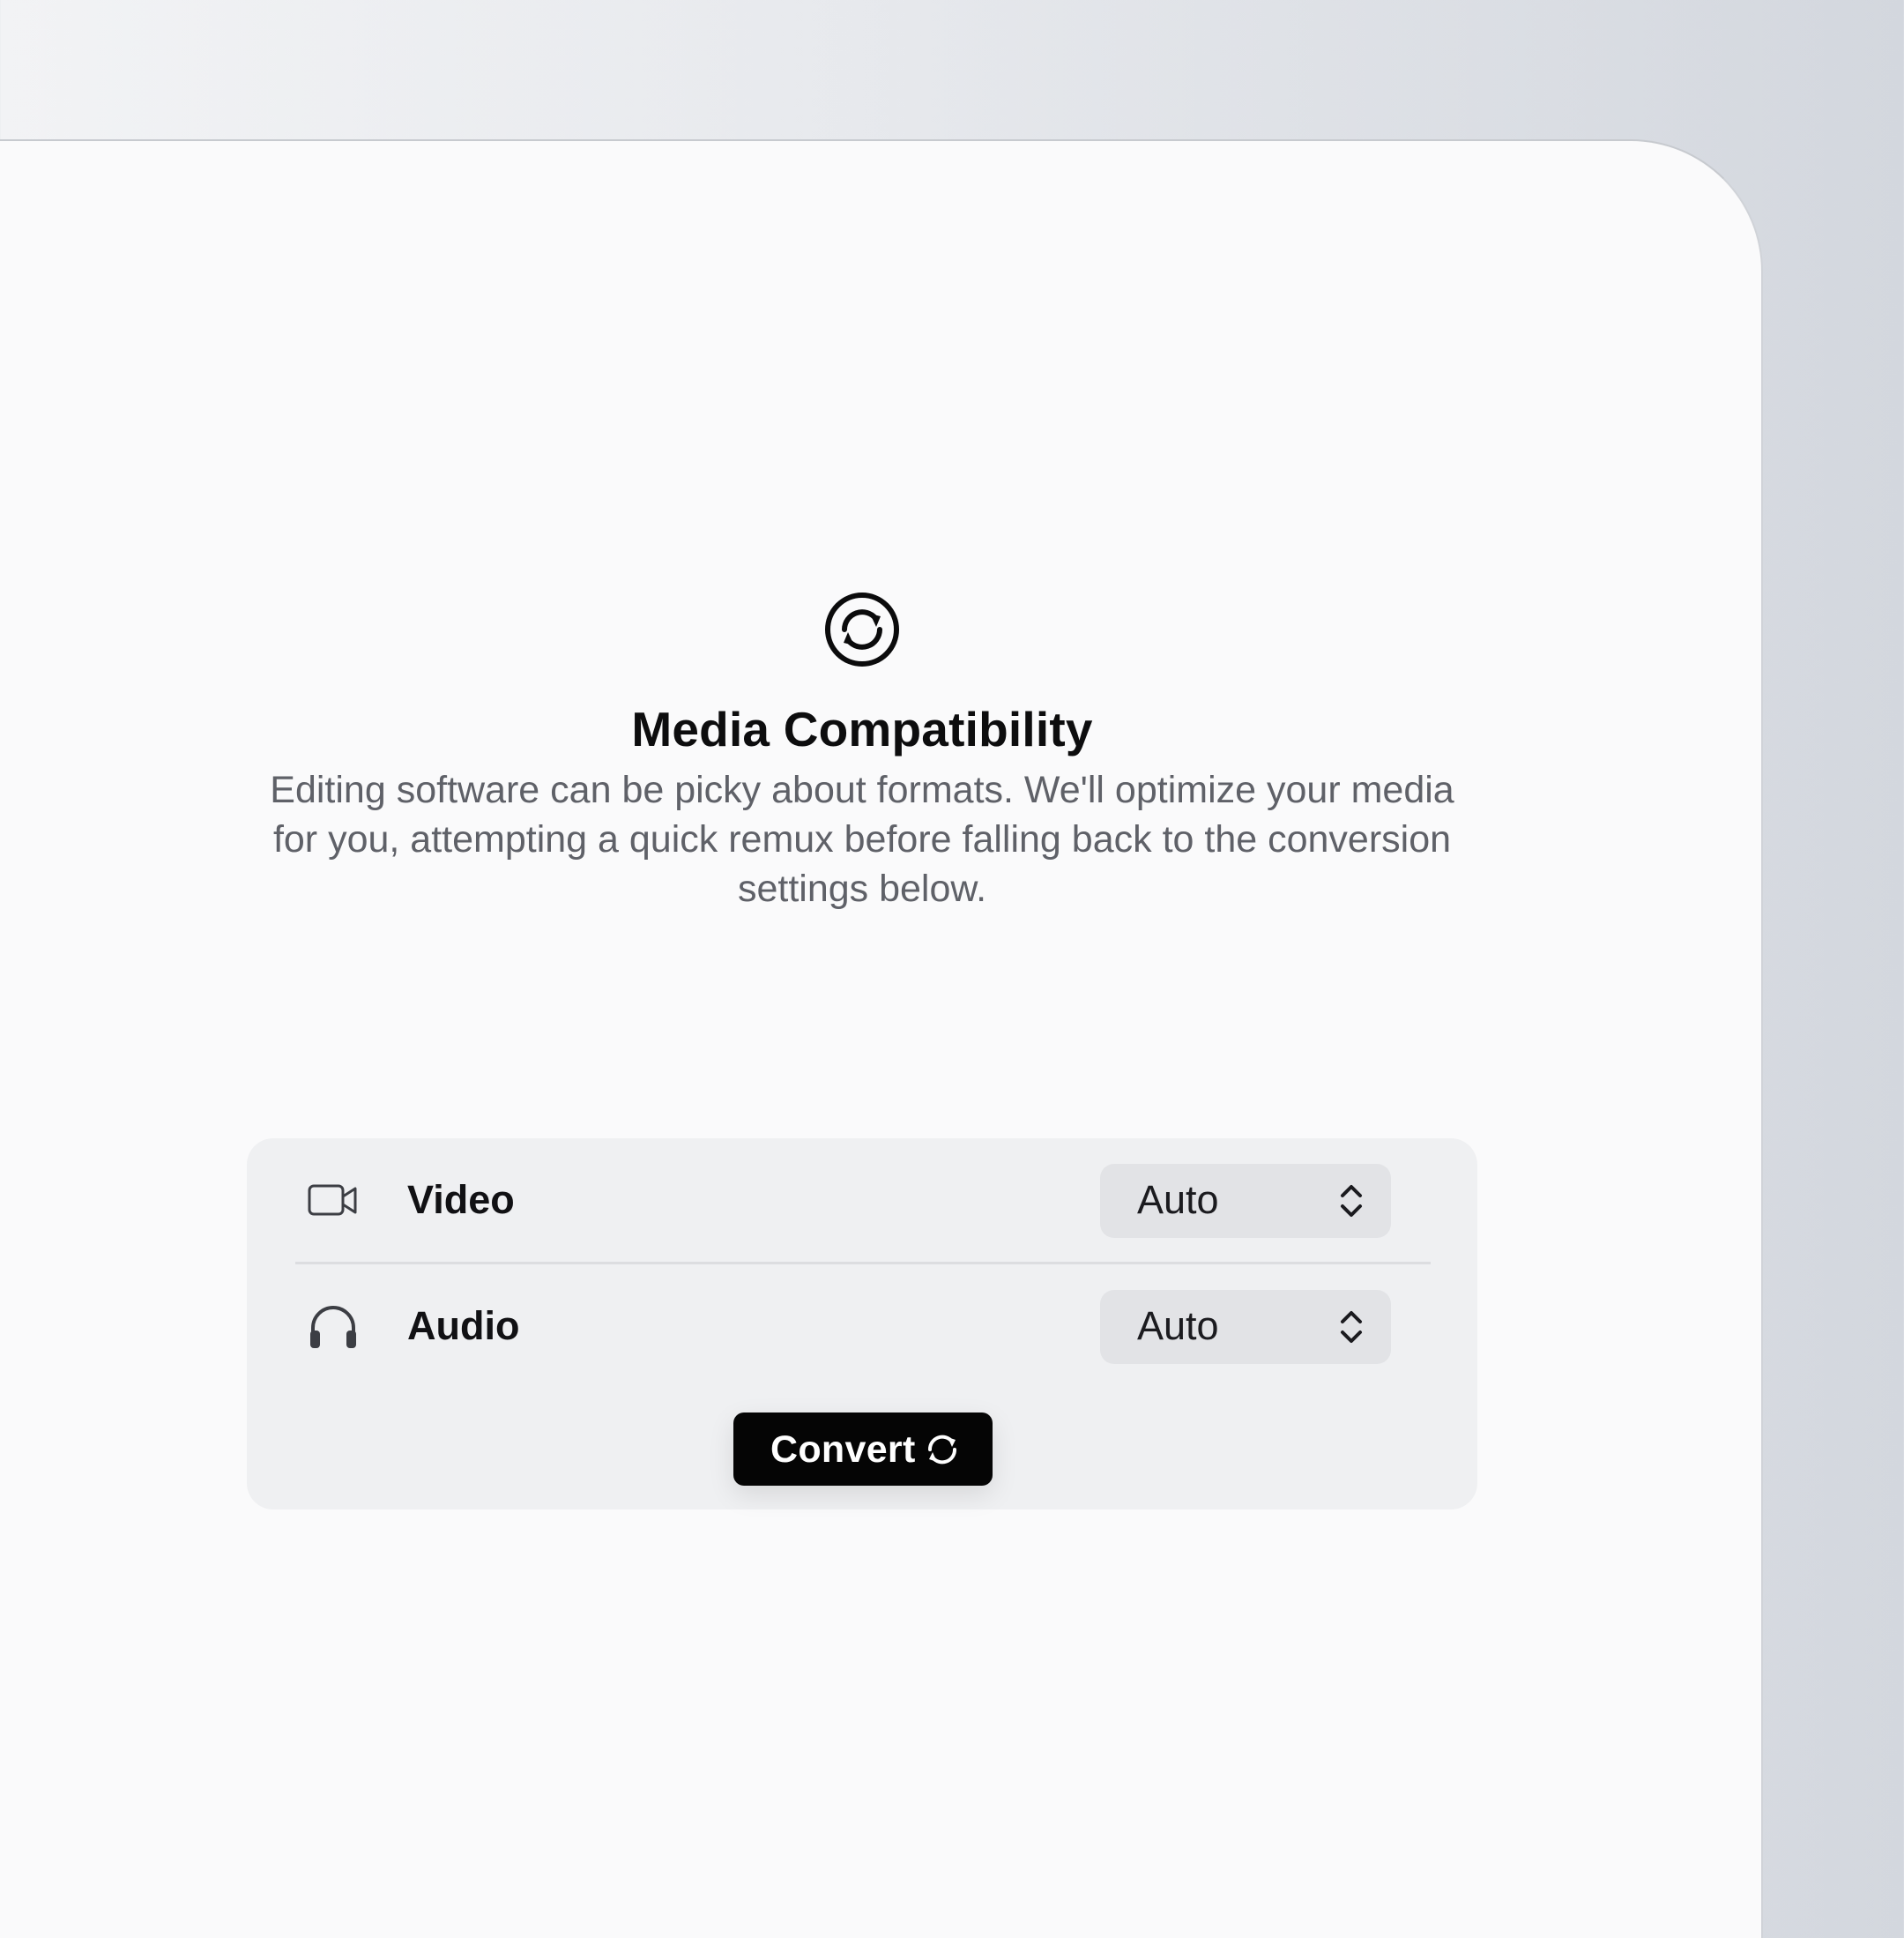 This screenshot has width=1904, height=1938. I want to click on convert-button: Convert, so click(863, 1449).